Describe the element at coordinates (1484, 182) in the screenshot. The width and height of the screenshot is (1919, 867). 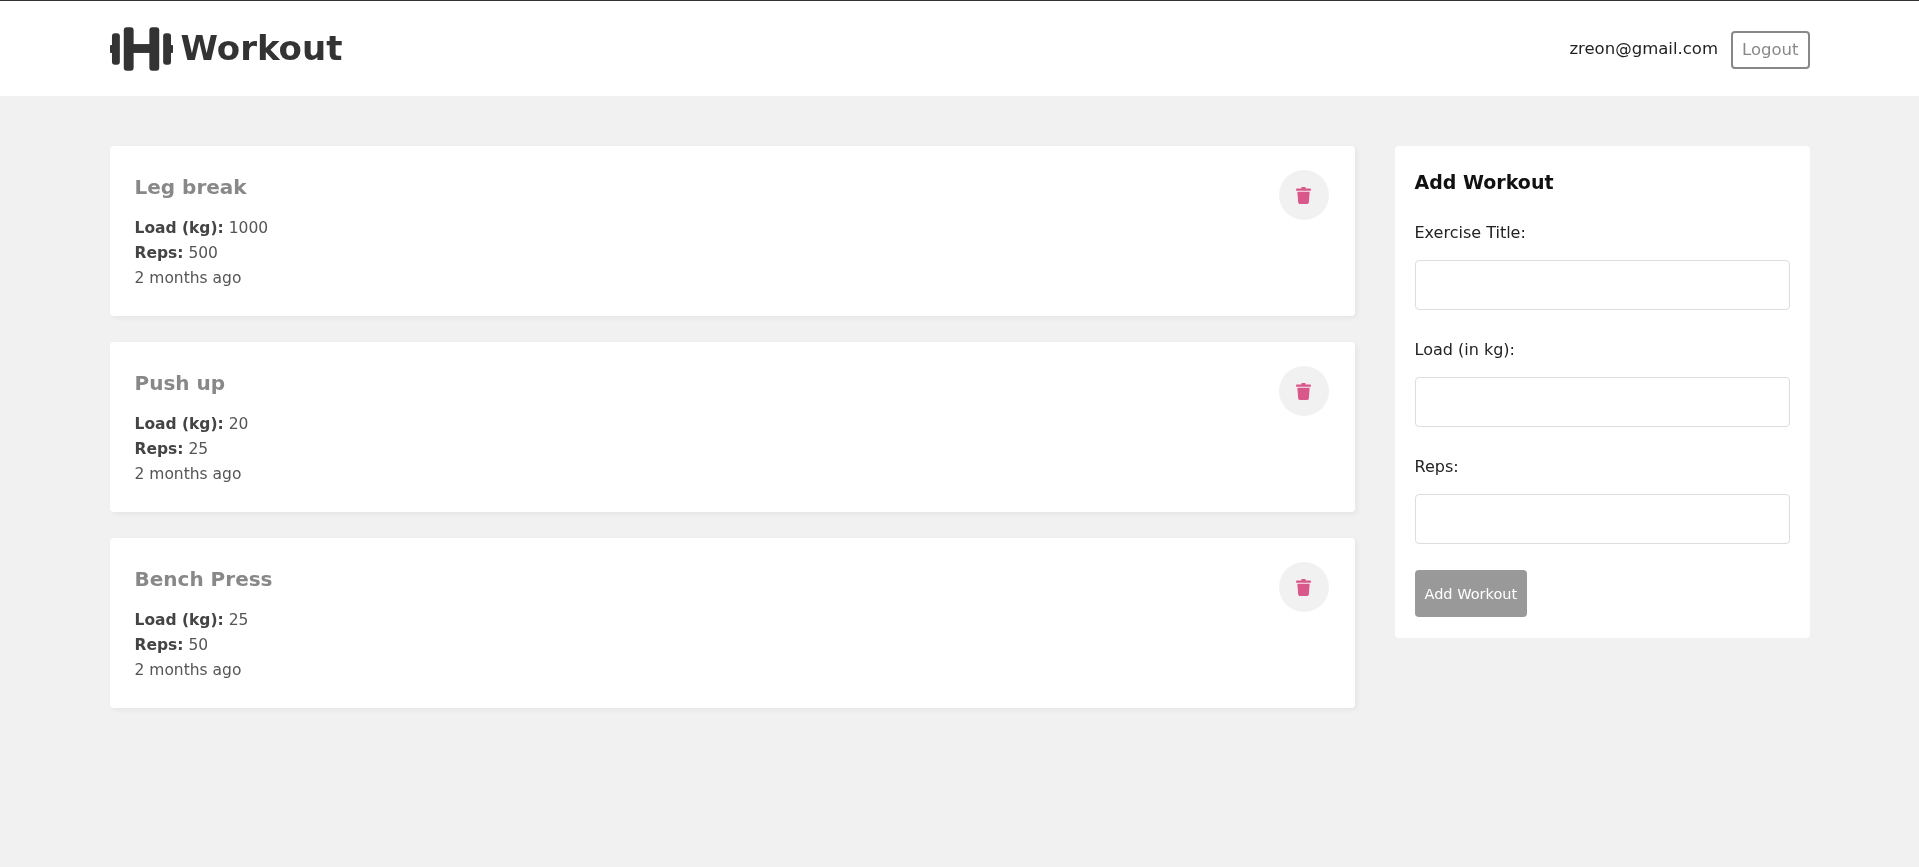
I see `form-title: Add Workout` at that location.